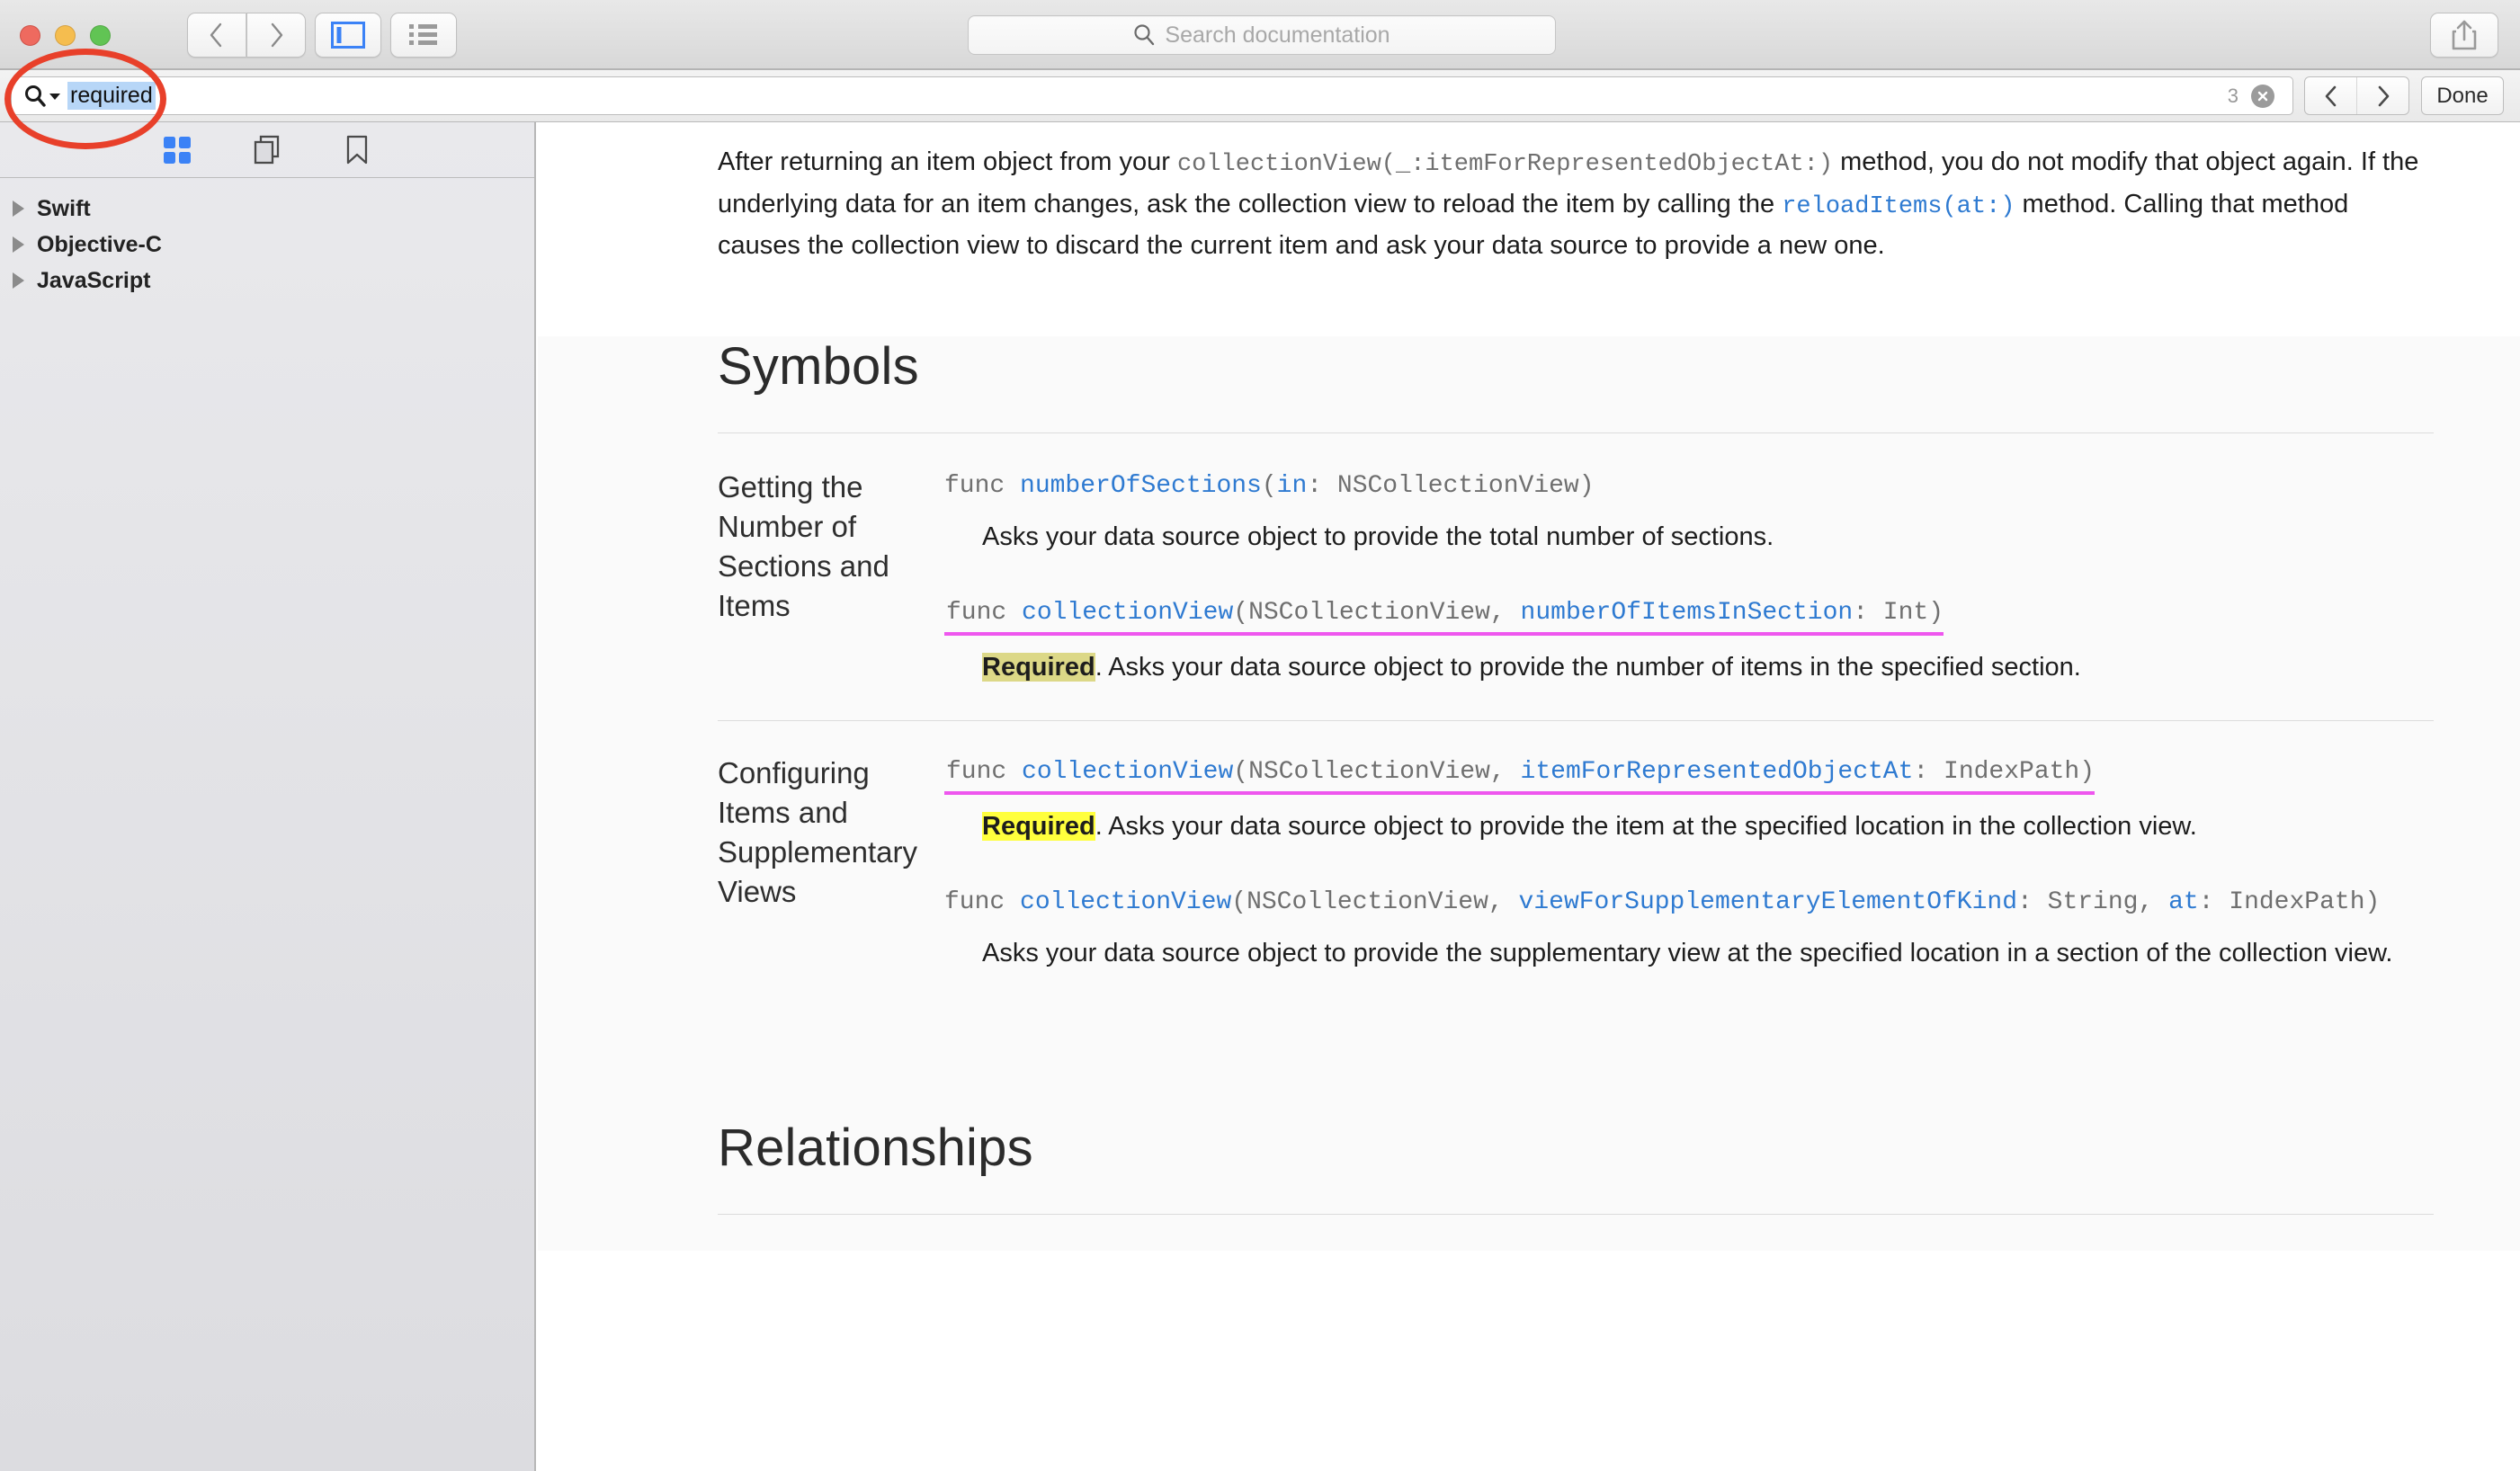 The height and width of the screenshot is (1471, 2520). What do you see at coordinates (876, 1147) in the screenshot?
I see `page-title-relationships: Relationships` at bounding box center [876, 1147].